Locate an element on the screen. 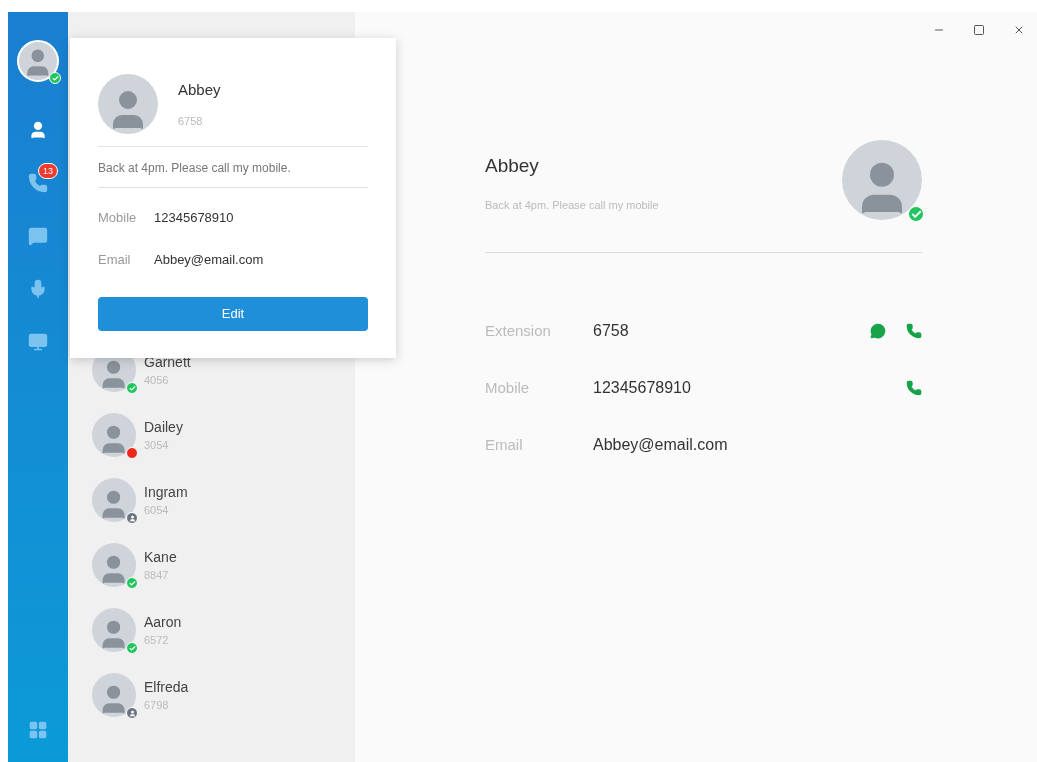 Image resolution: width=1037 pixels, height=762 pixels. conference-icon is located at coordinates (38, 342).